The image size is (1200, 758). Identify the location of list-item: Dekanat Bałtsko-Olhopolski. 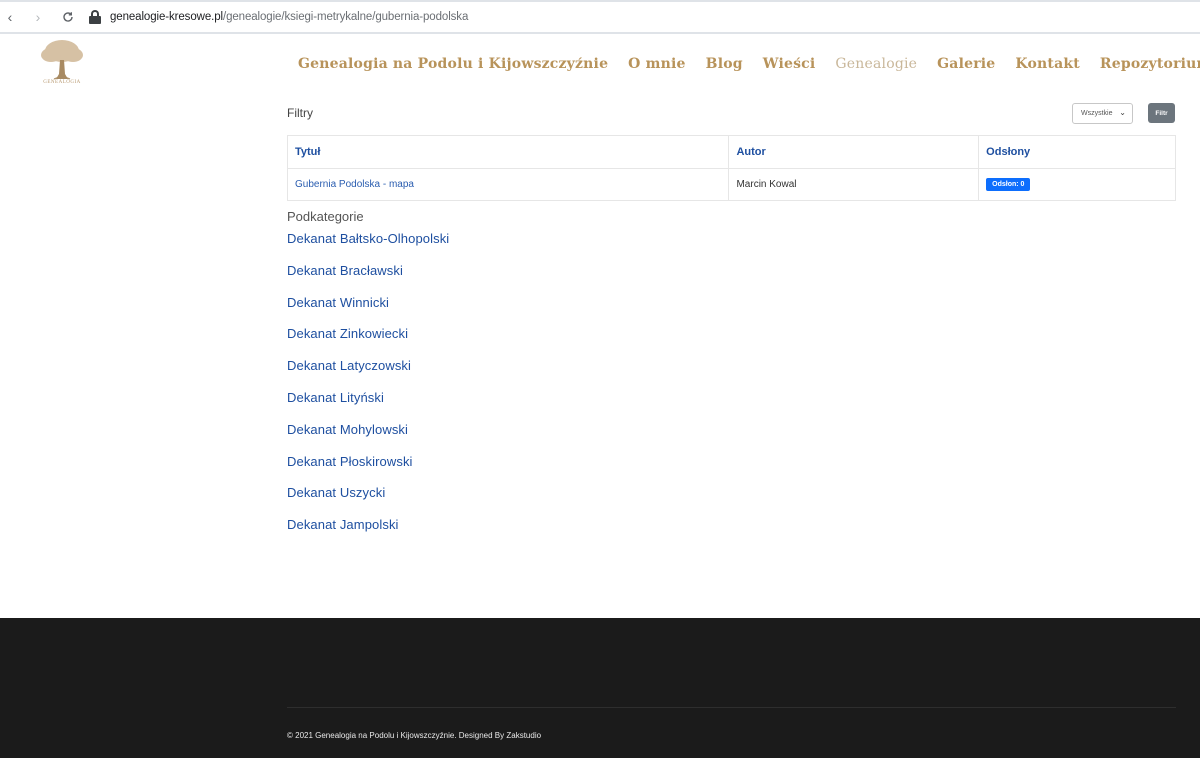
(368, 246).